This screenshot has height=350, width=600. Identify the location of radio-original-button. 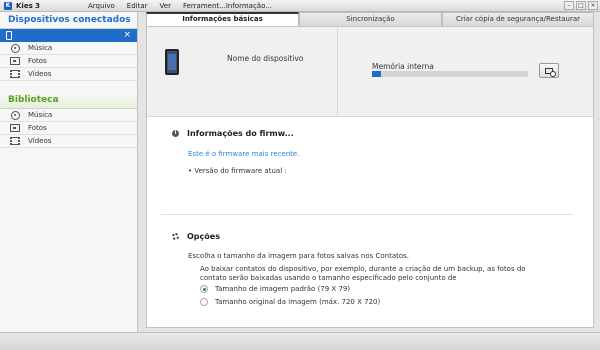
(204, 302).